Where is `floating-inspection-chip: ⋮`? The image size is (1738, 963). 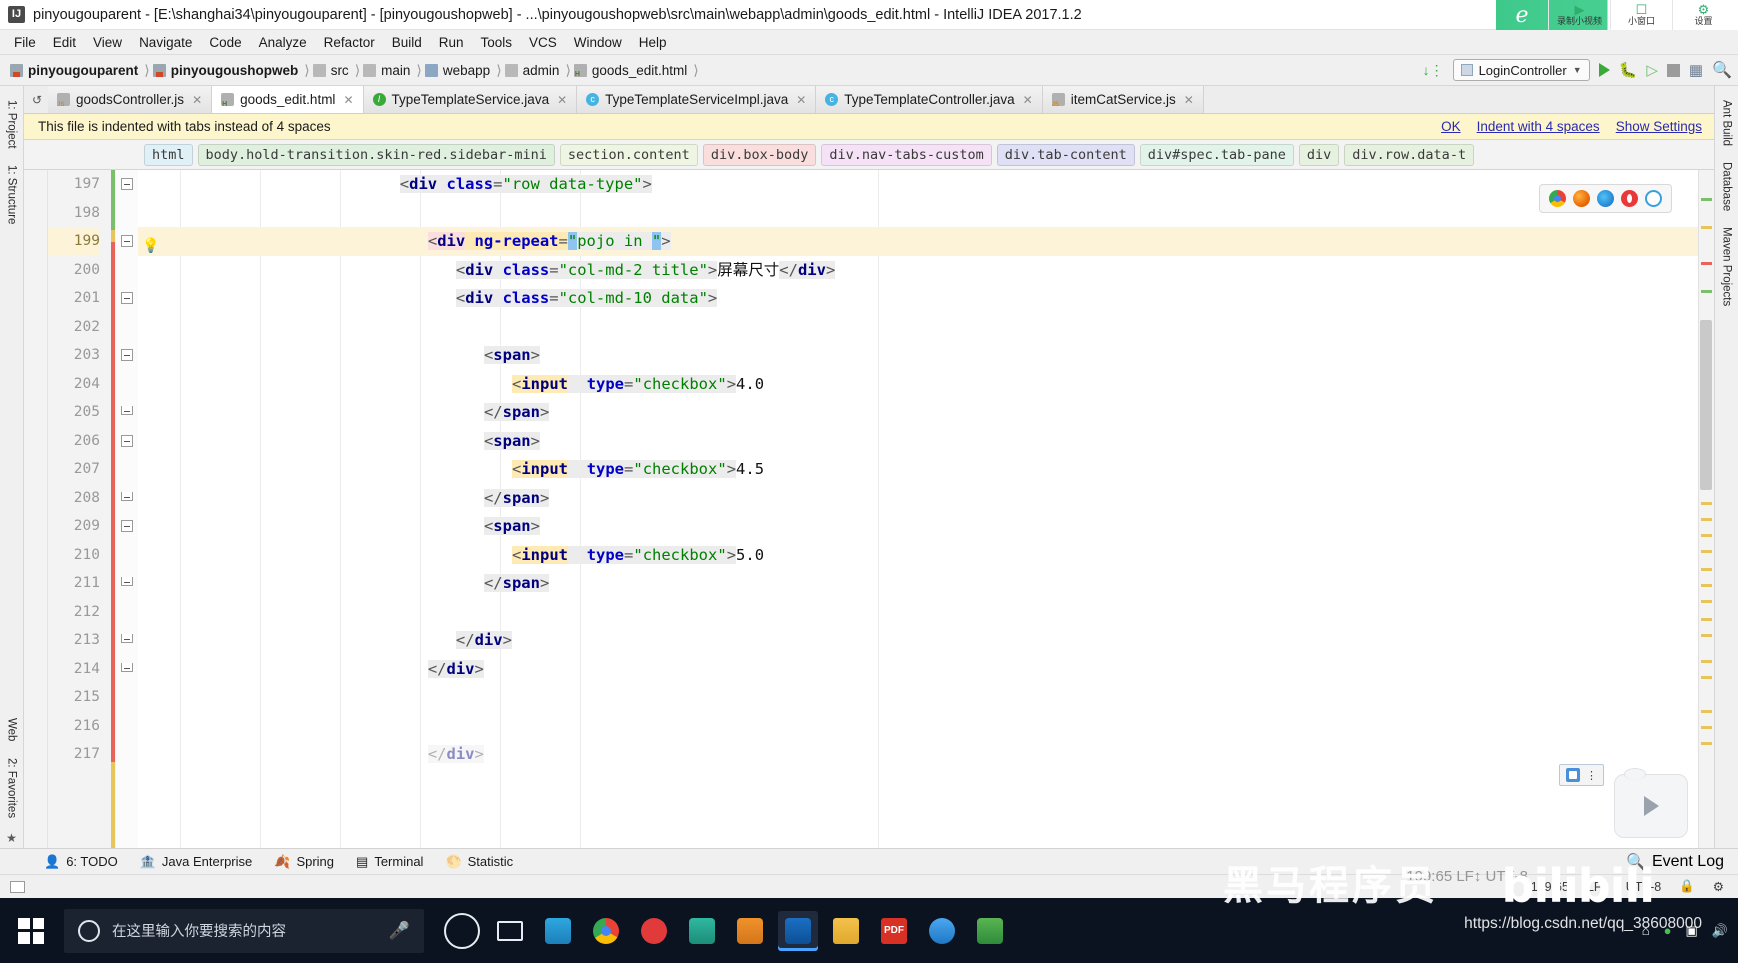 floating-inspection-chip: ⋮ is located at coordinates (1581, 775).